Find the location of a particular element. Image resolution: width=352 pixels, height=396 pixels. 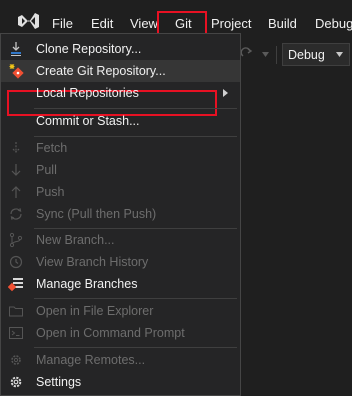

menu-item-push: Push is located at coordinates (120, 192).